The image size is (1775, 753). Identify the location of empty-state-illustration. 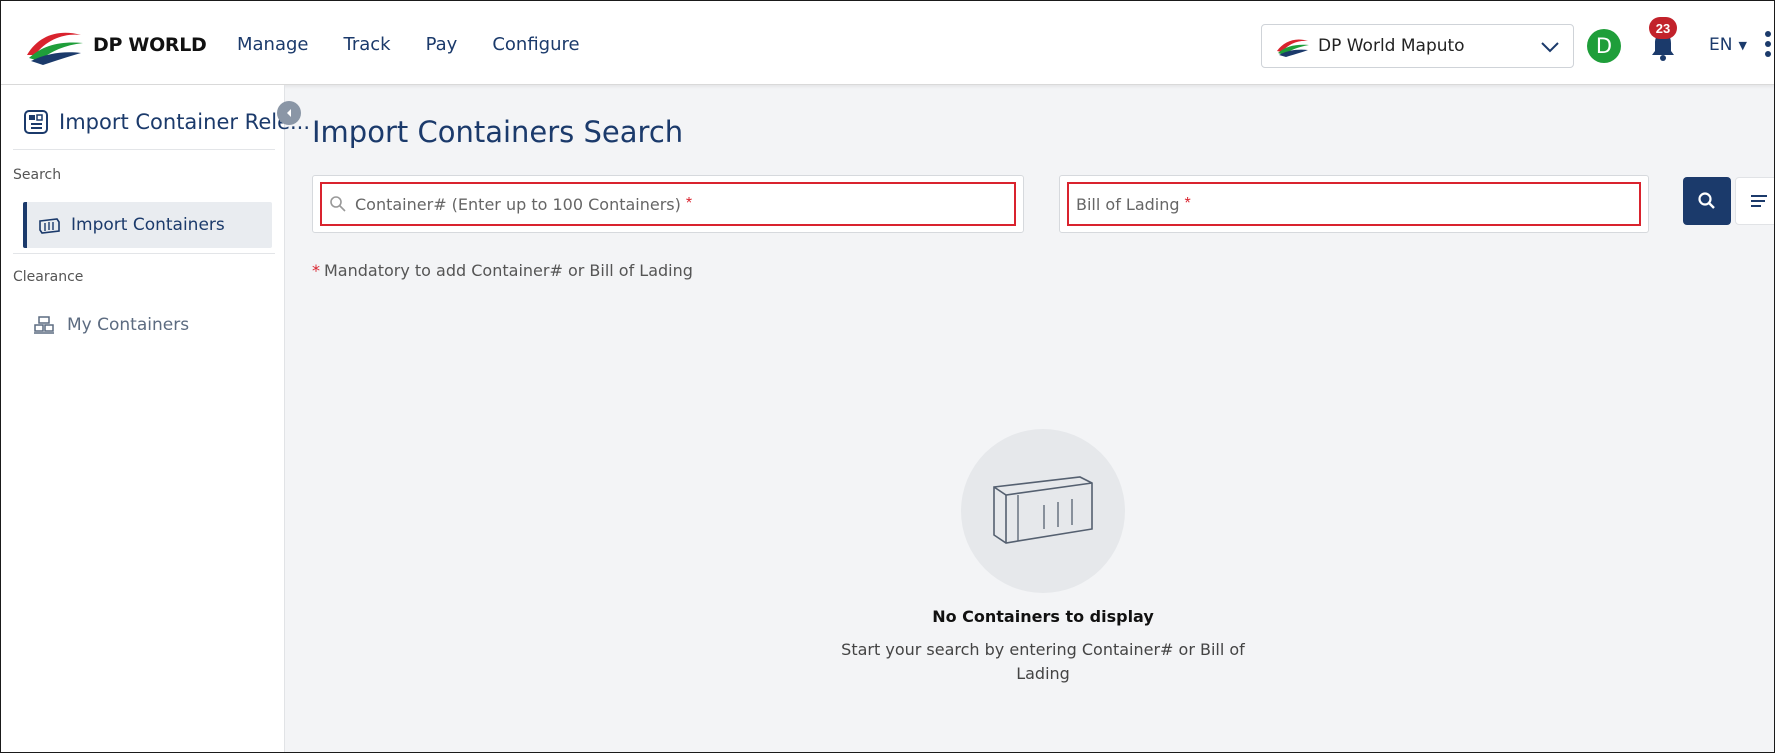
(1043, 511).